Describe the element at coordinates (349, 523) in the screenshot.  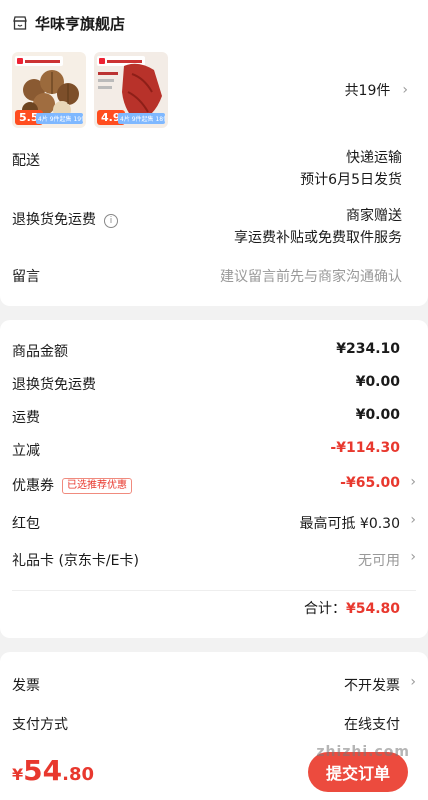
I see `redpacket-value: 最高可抵 ¥0.30` at that location.